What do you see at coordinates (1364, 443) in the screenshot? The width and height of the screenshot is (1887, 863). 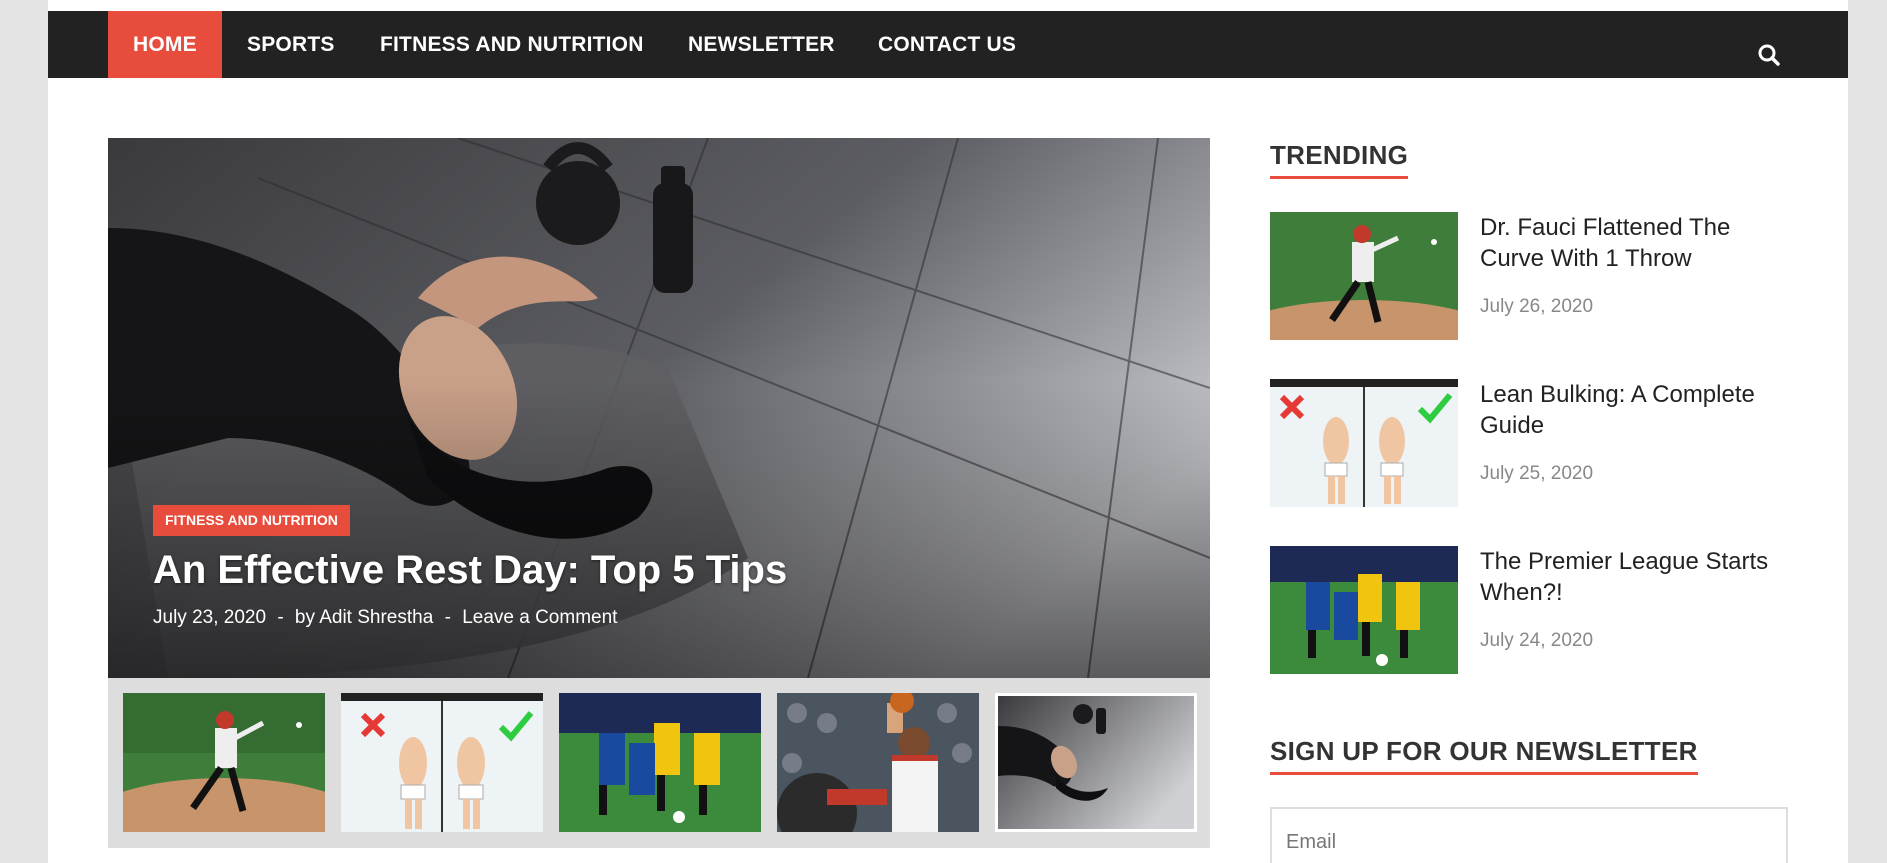 I see `trending-thumb-lean-bulking` at bounding box center [1364, 443].